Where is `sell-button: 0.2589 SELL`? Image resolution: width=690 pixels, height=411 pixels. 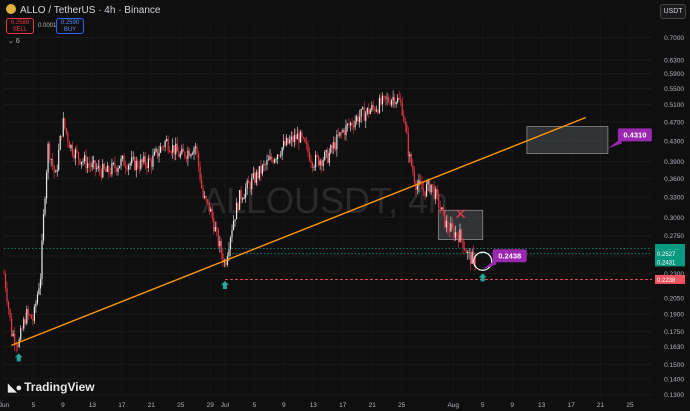 sell-button: 0.2589 SELL is located at coordinates (20, 26).